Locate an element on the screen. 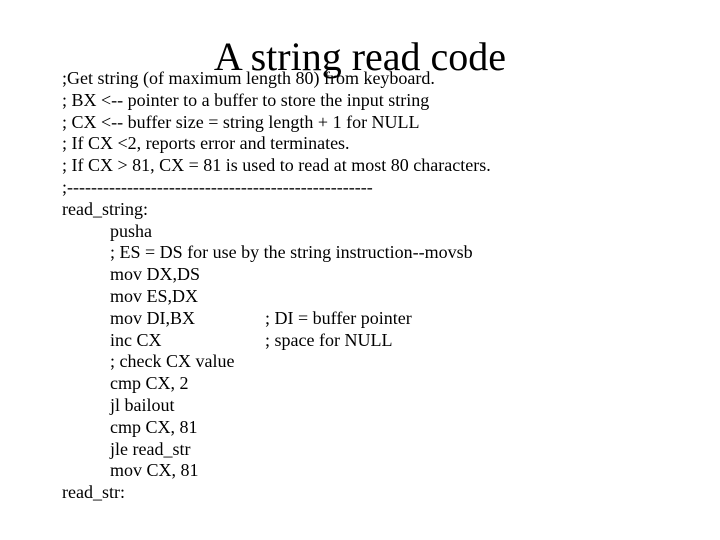 The height and width of the screenshot is (540, 720). code-line-text: read_str: is located at coordinates (93, 492).